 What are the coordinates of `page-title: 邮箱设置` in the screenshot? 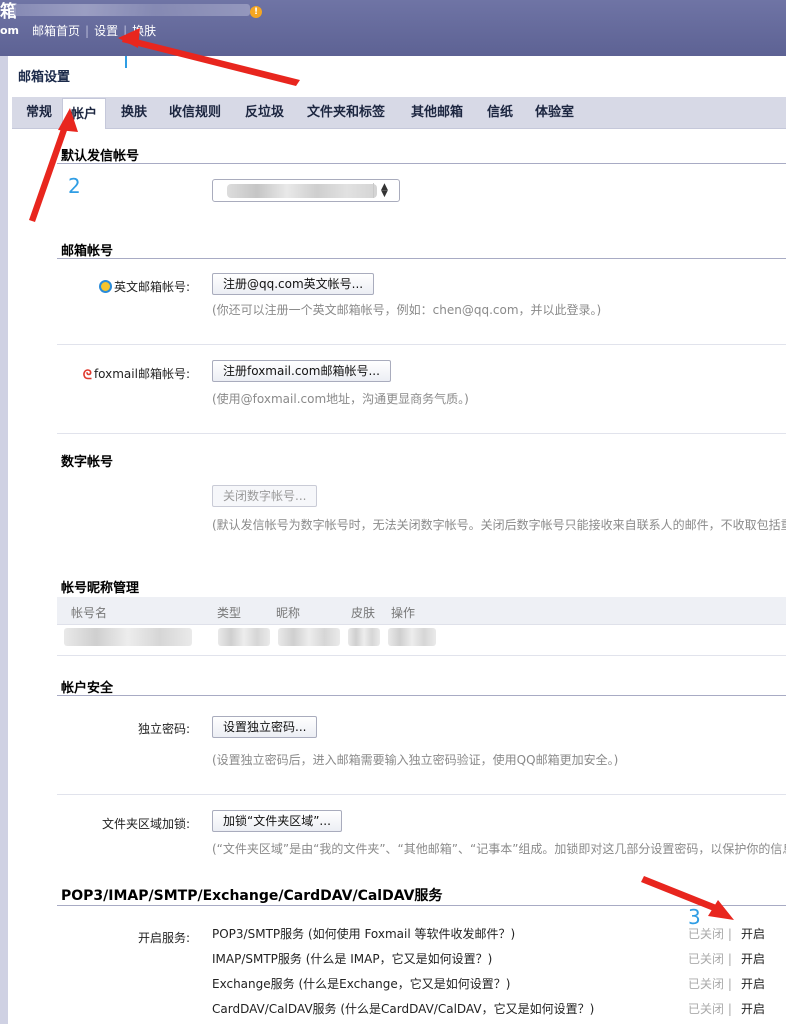 It's located at (44, 77).